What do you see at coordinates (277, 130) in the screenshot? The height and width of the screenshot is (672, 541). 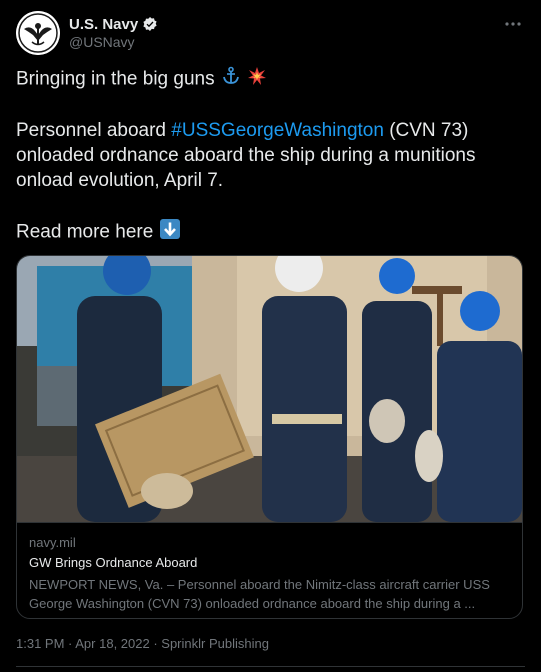 I see `hashtag-link: #USSGeorgeWashington` at bounding box center [277, 130].